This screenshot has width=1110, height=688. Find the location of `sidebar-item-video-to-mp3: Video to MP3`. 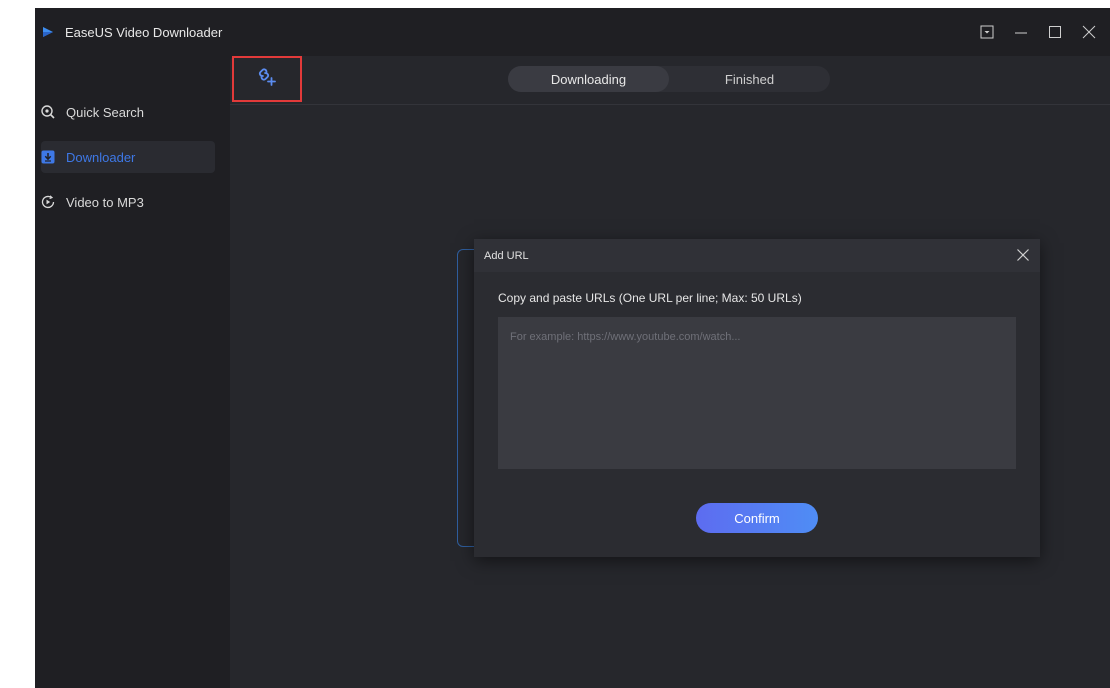

sidebar-item-video-to-mp3: Video to MP3 is located at coordinates (128, 202).